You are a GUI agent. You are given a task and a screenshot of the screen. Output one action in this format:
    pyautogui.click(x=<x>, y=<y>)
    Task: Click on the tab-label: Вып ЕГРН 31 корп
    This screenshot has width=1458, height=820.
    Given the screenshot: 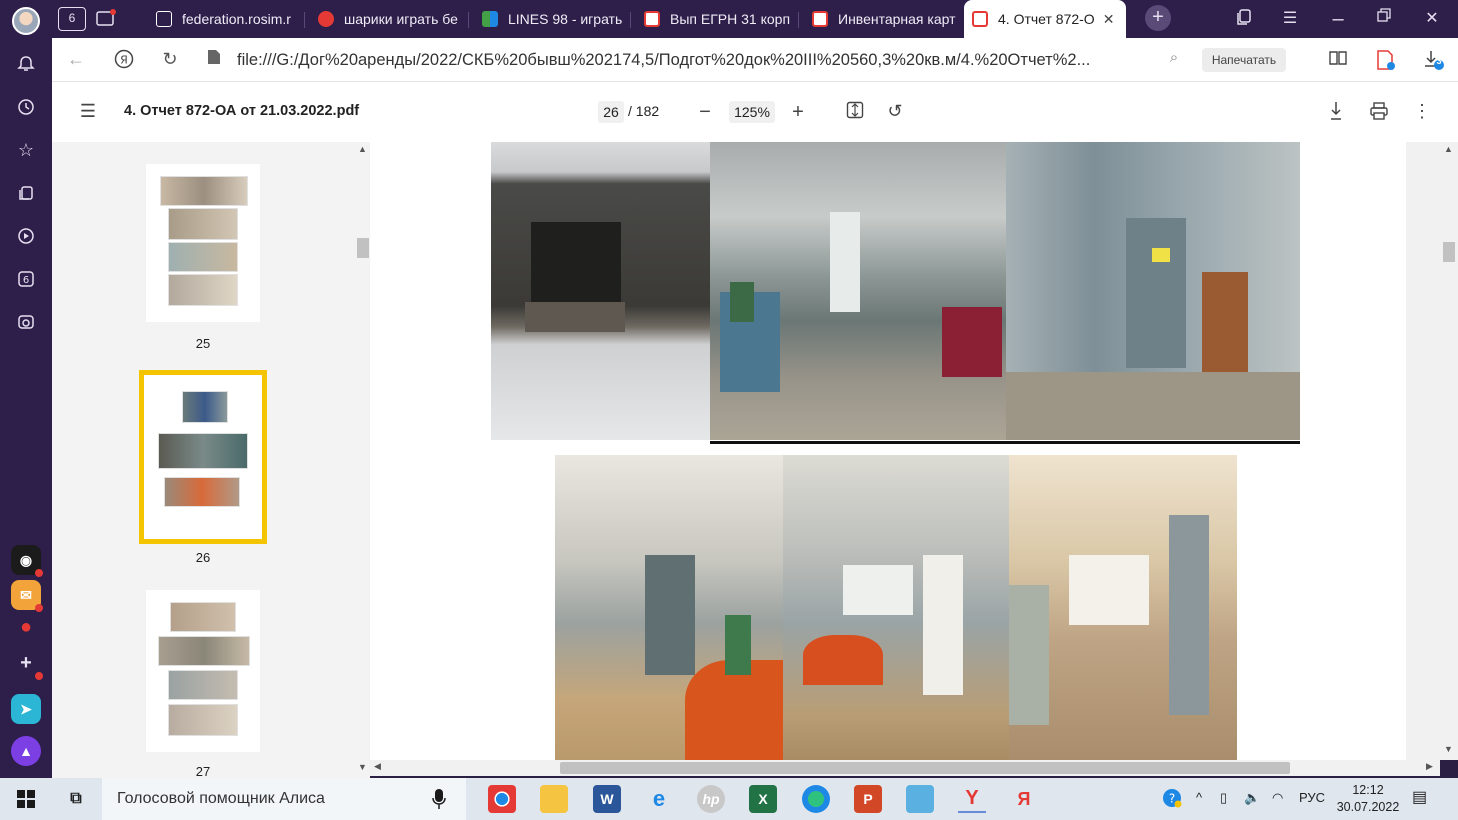 What is the action you would take?
    pyautogui.click(x=730, y=19)
    